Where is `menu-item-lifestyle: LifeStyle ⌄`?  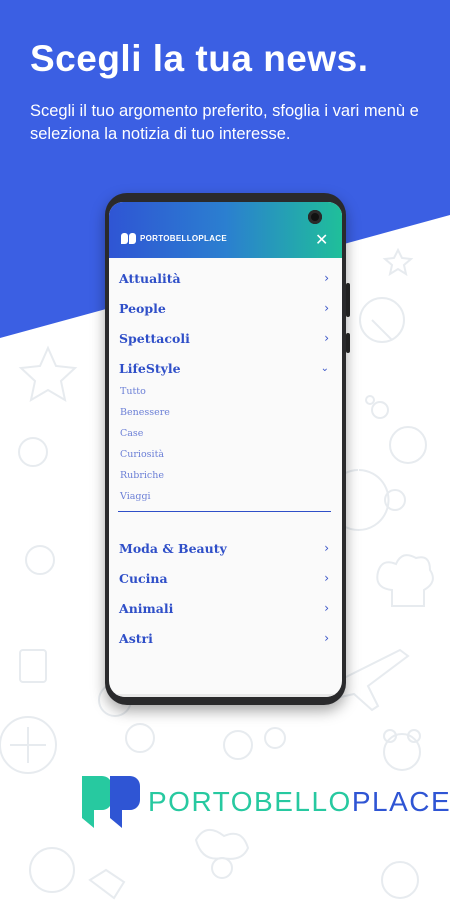 menu-item-lifestyle: LifeStyle ⌄ is located at coordinates (224, 368).